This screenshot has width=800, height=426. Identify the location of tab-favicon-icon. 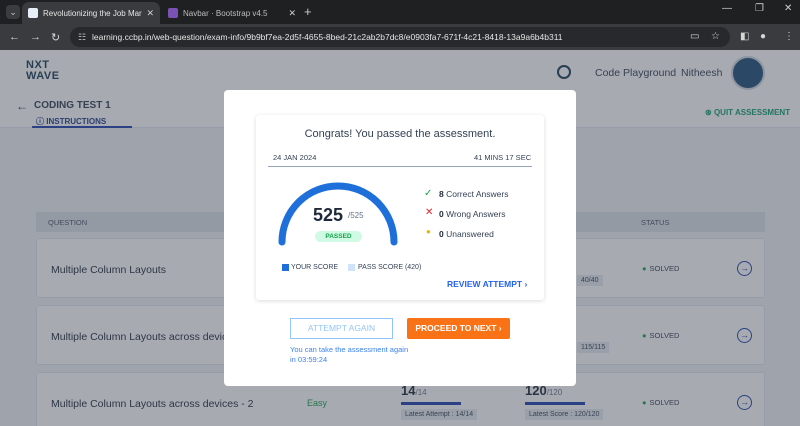
(33, 13).